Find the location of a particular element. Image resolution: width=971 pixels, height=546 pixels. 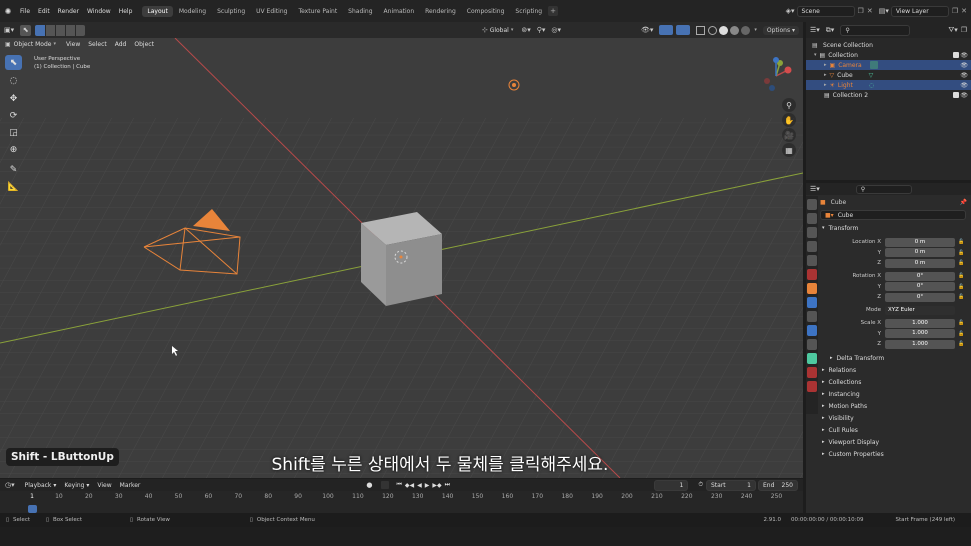

rotation-z-field: 0° is located at coordinates (920, 297).